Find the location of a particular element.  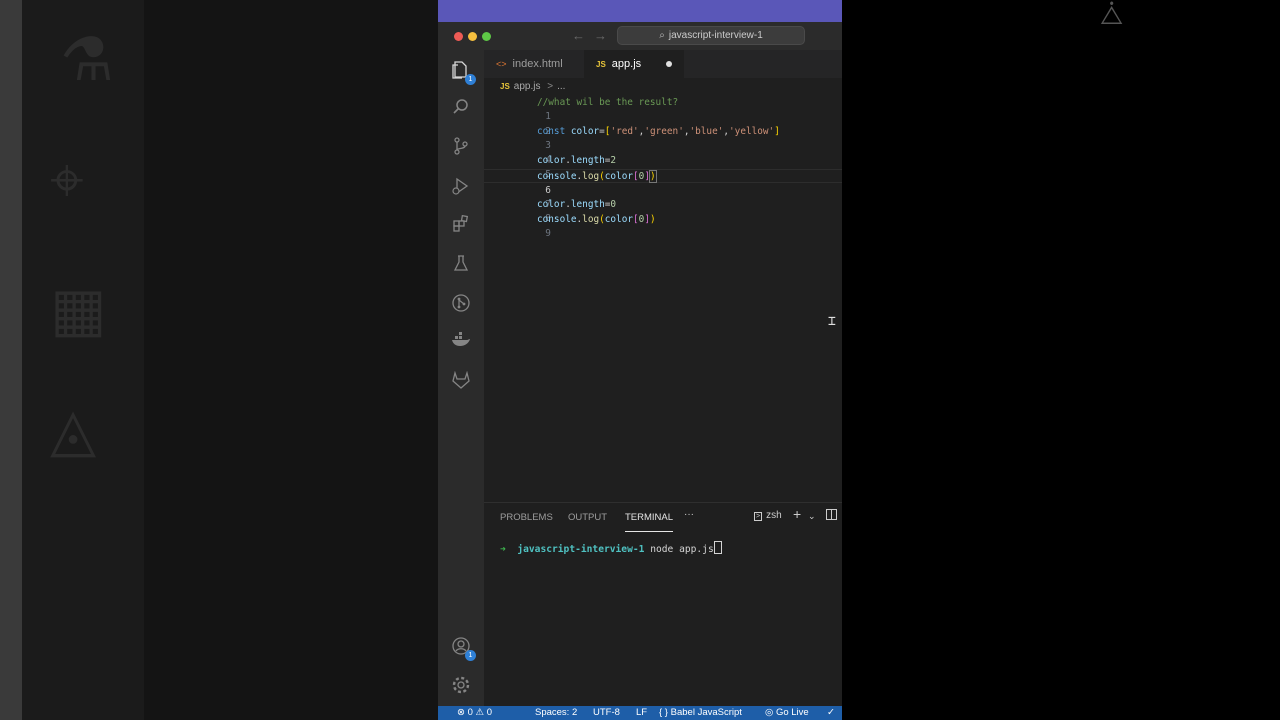

code-line: 9 console.log(color[0]) is located at coordinates (663, 226).